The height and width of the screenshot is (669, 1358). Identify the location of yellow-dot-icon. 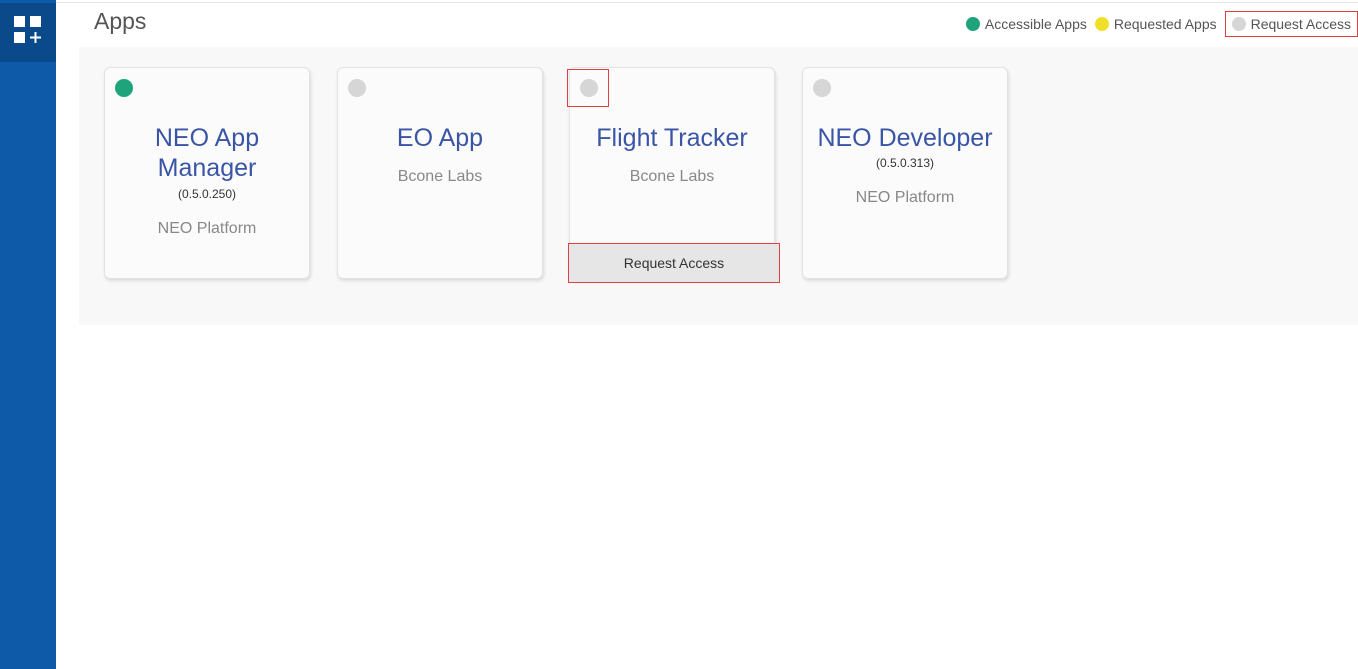
(1101, 24).